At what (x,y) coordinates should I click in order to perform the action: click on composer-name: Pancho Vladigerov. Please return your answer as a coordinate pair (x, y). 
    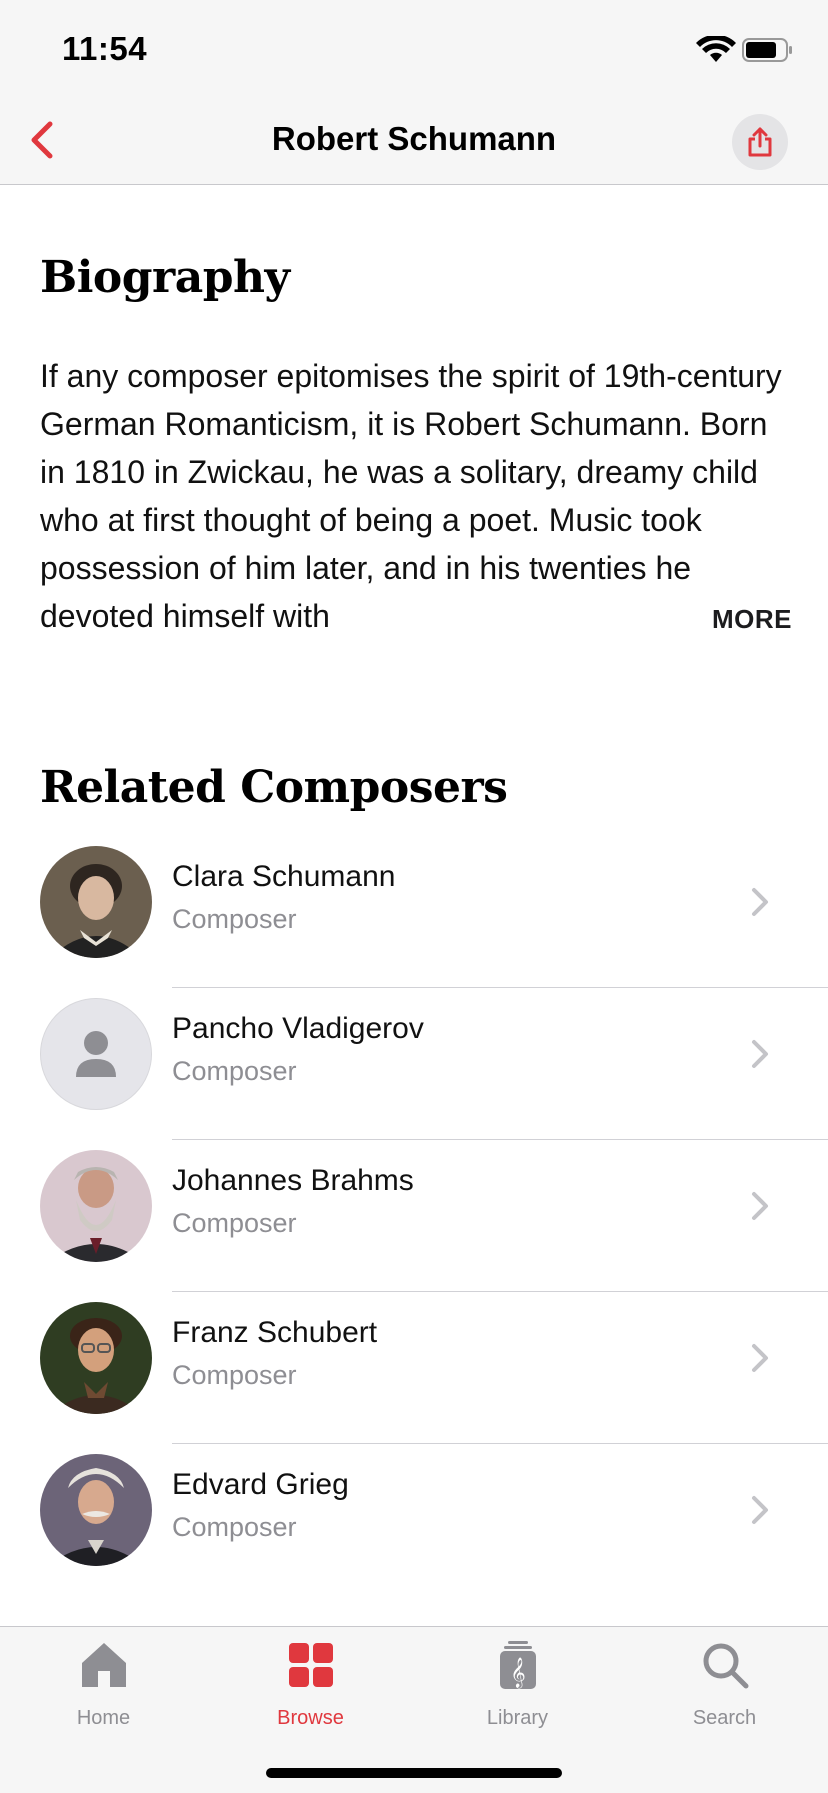
    Looking at the image, I should click on (298, 1028).